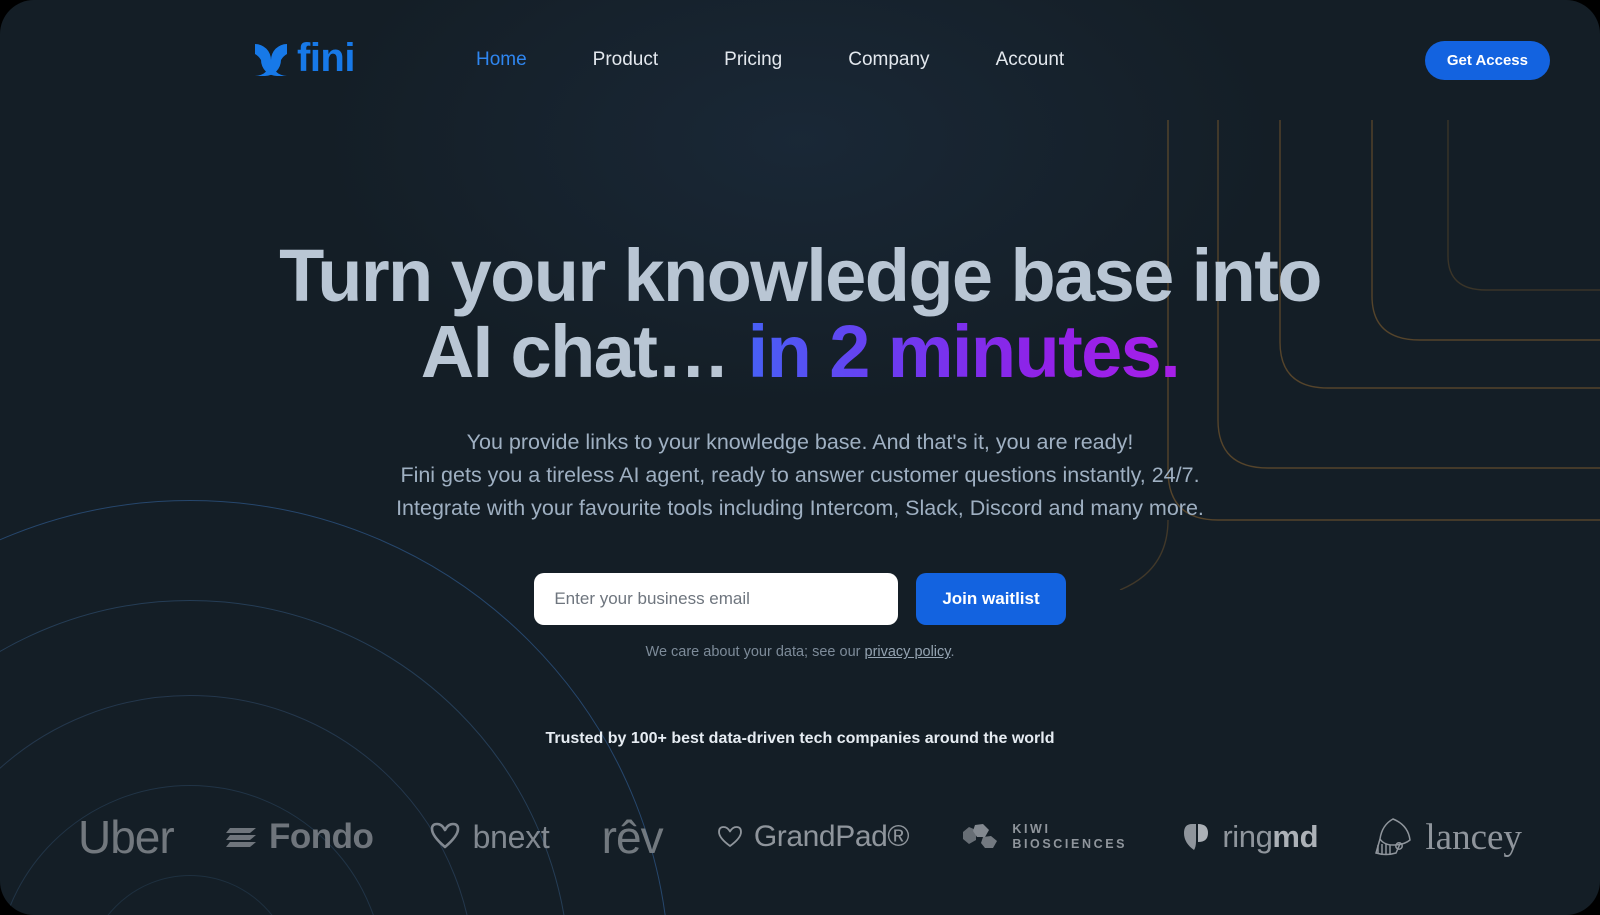 This screenshot has height=915, width=1600. I want to click on waitlist-form: Join waitlist, so click(800, 599).